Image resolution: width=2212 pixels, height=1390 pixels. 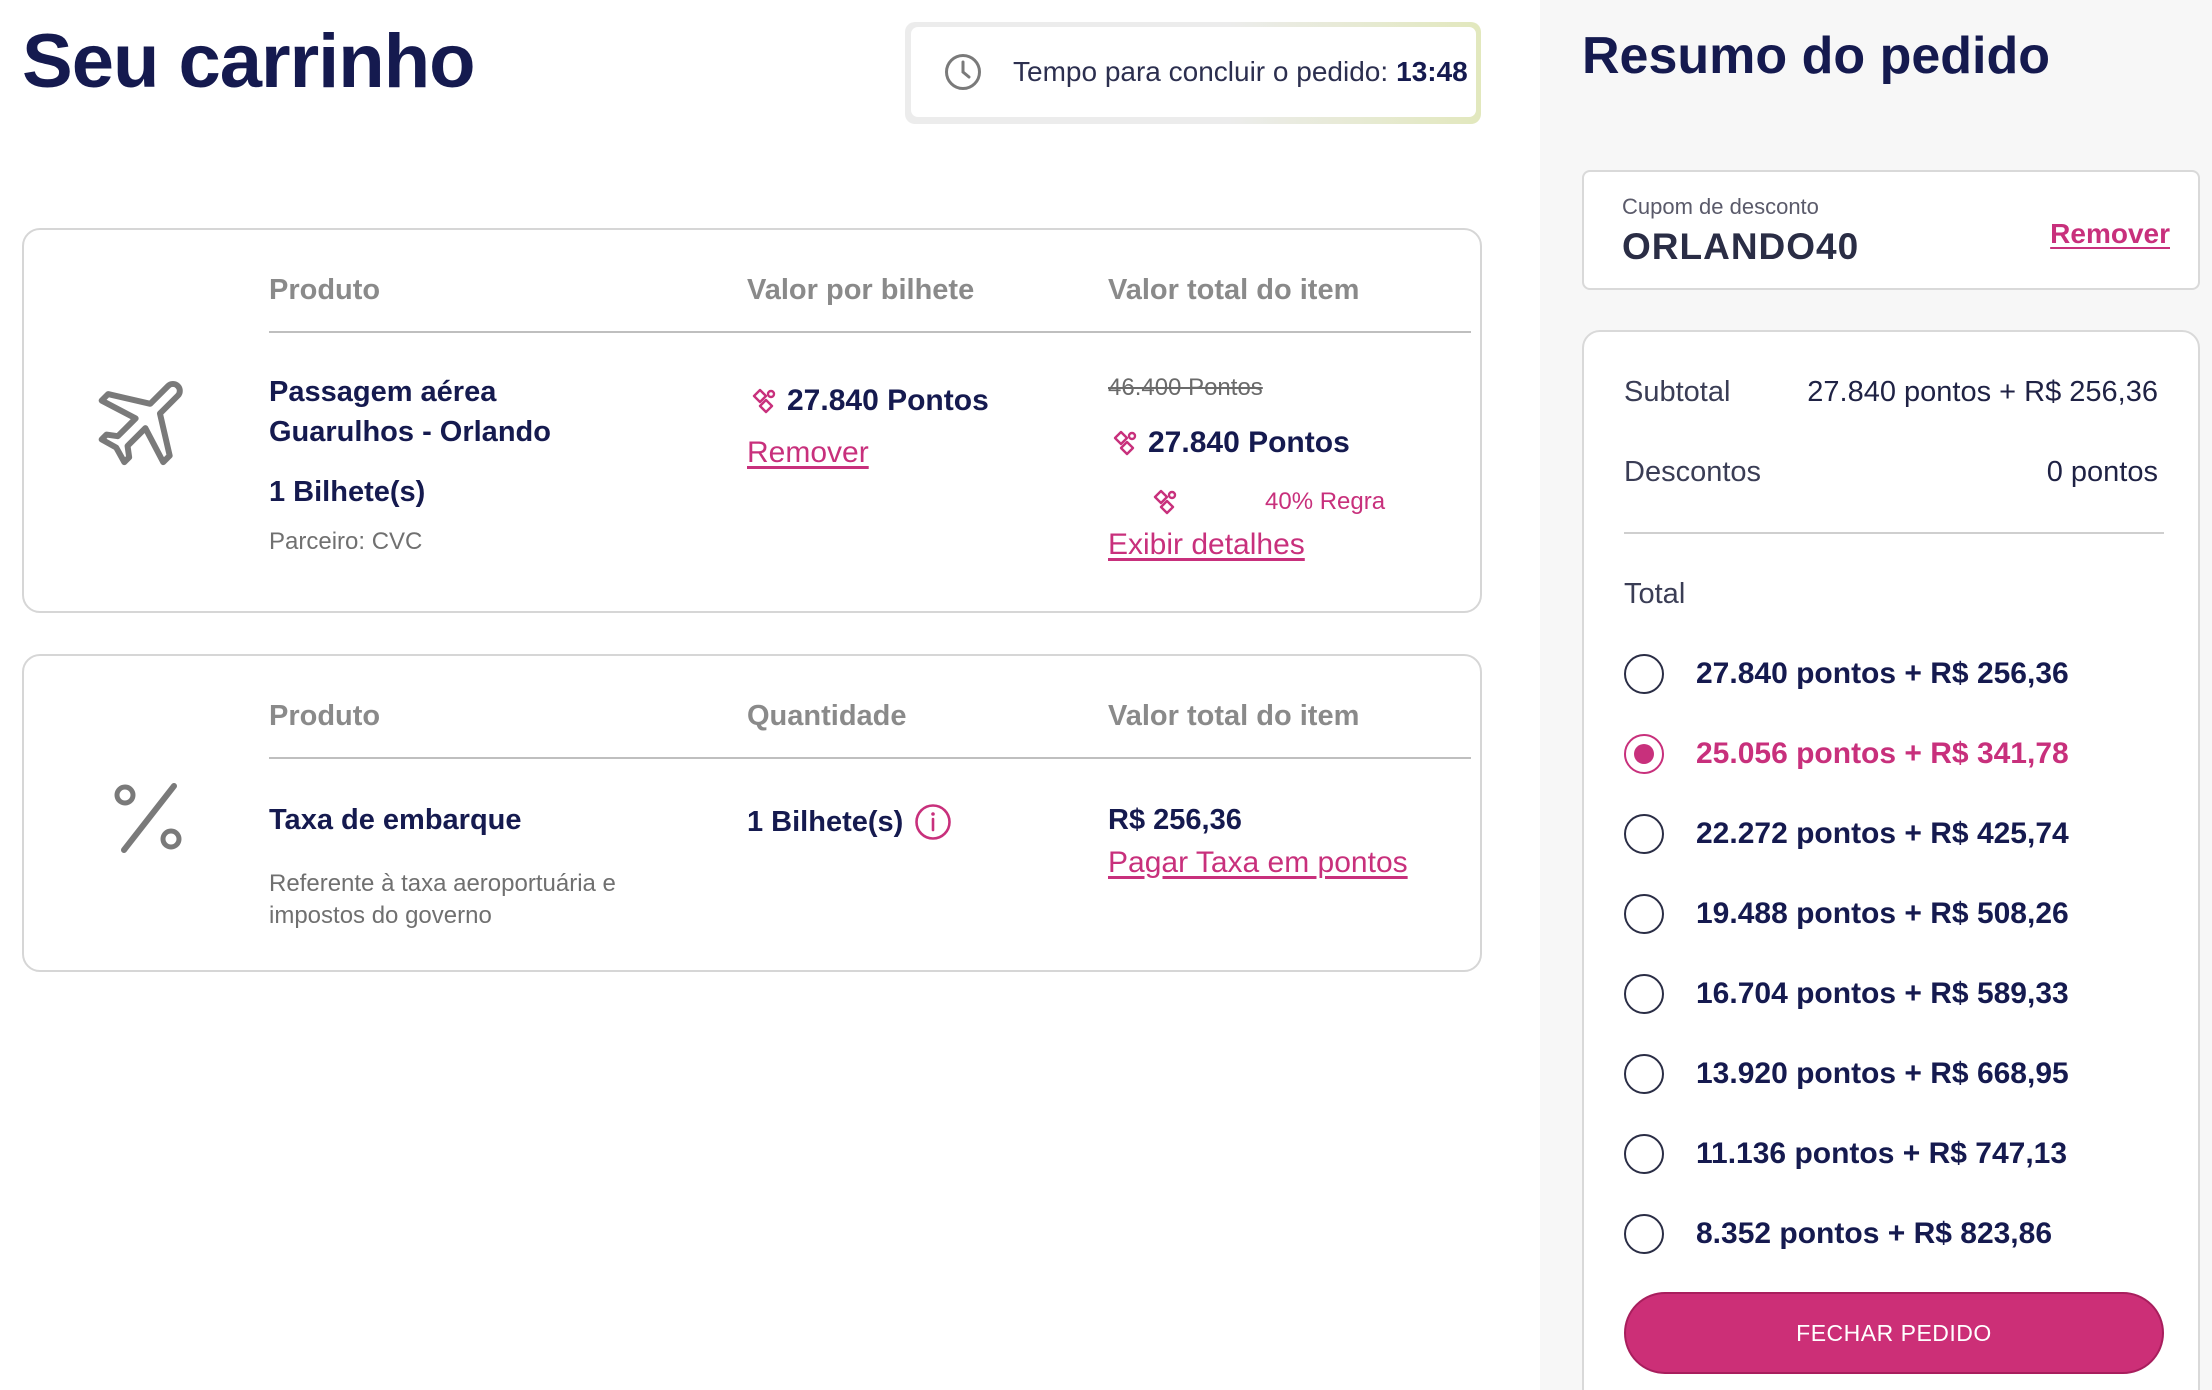 What do you see at coordinates (888, 400) in the screenshot?
I see `unit-points-value: 27.840 Pontos` at bounding box center [888, 400].